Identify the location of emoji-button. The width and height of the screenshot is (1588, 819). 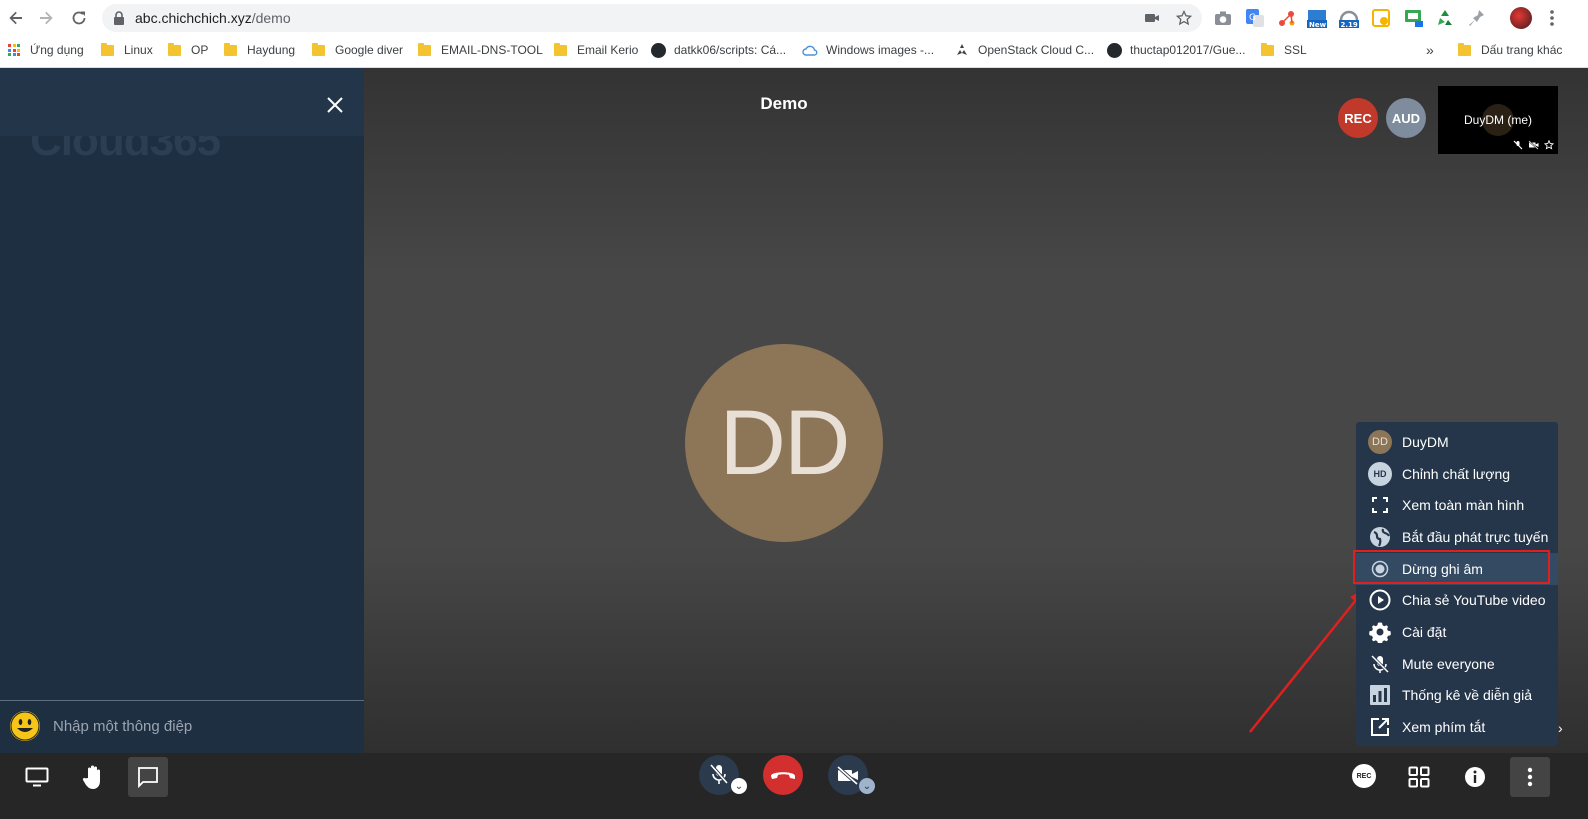
(25, 726).